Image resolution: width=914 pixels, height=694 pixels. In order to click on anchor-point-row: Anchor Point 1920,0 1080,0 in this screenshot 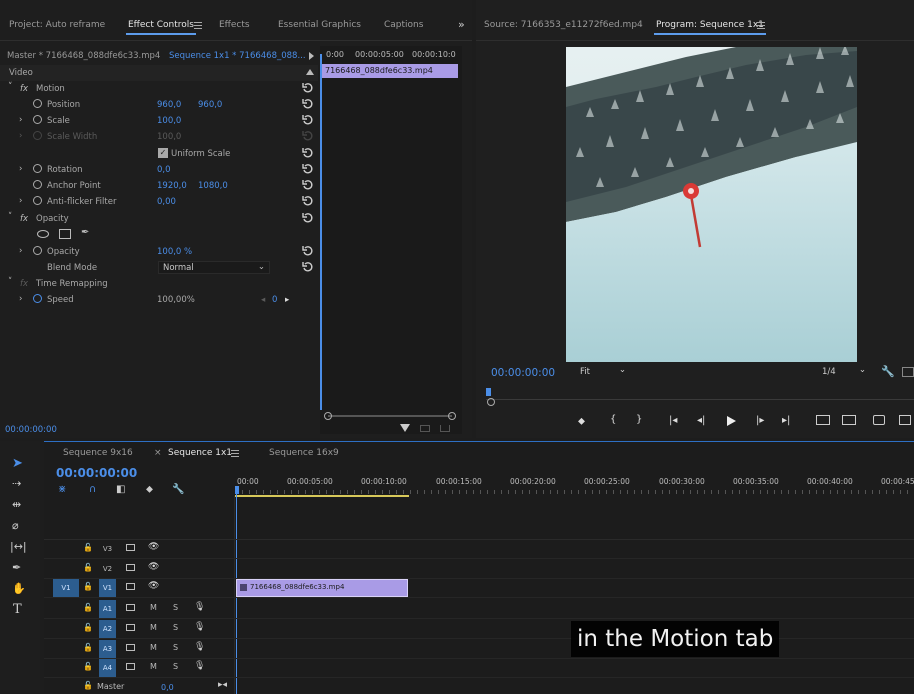, I will do `click(159, 186)`.